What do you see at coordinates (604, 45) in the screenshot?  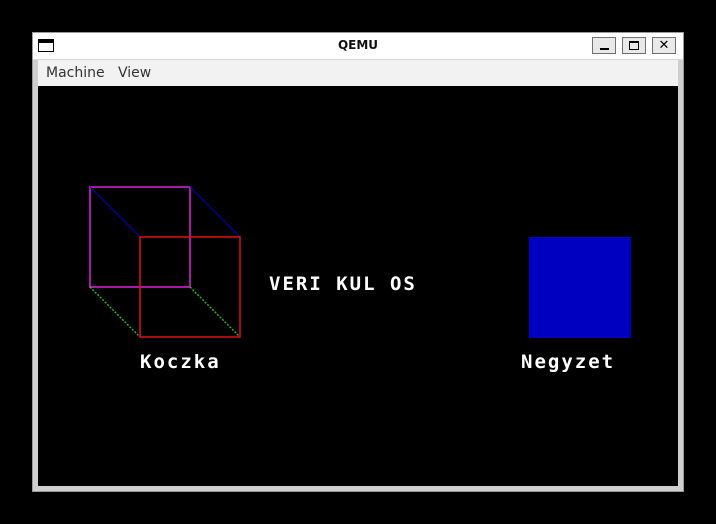 I see `minimize-button` at bounding box center [604, 45].